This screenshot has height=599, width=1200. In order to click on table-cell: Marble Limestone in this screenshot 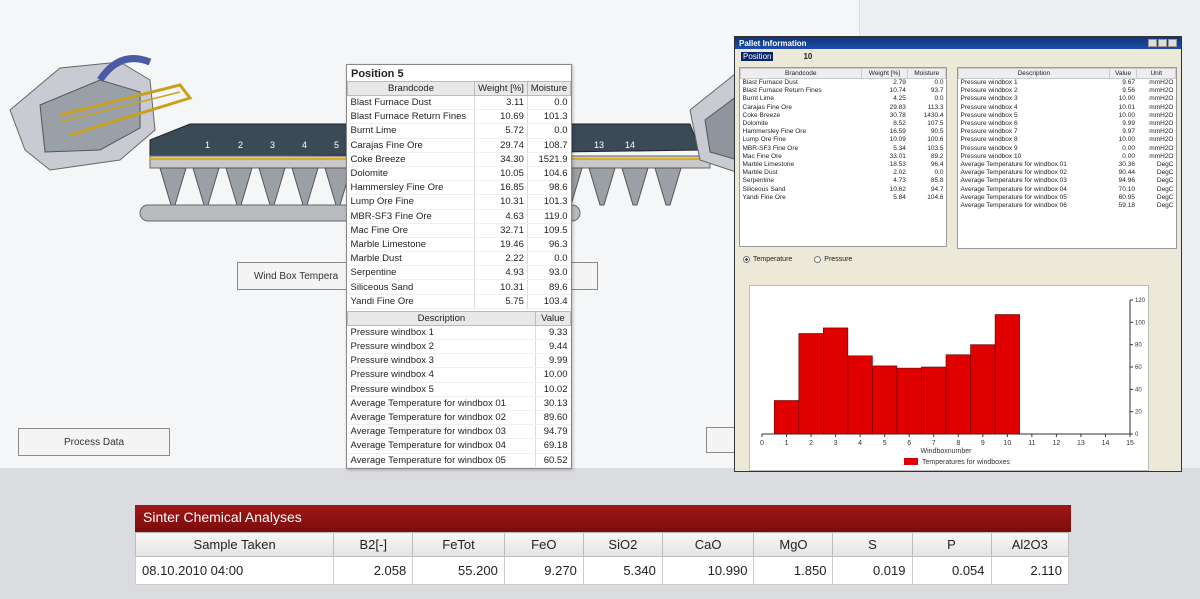, I will do `click(411, 245)`.